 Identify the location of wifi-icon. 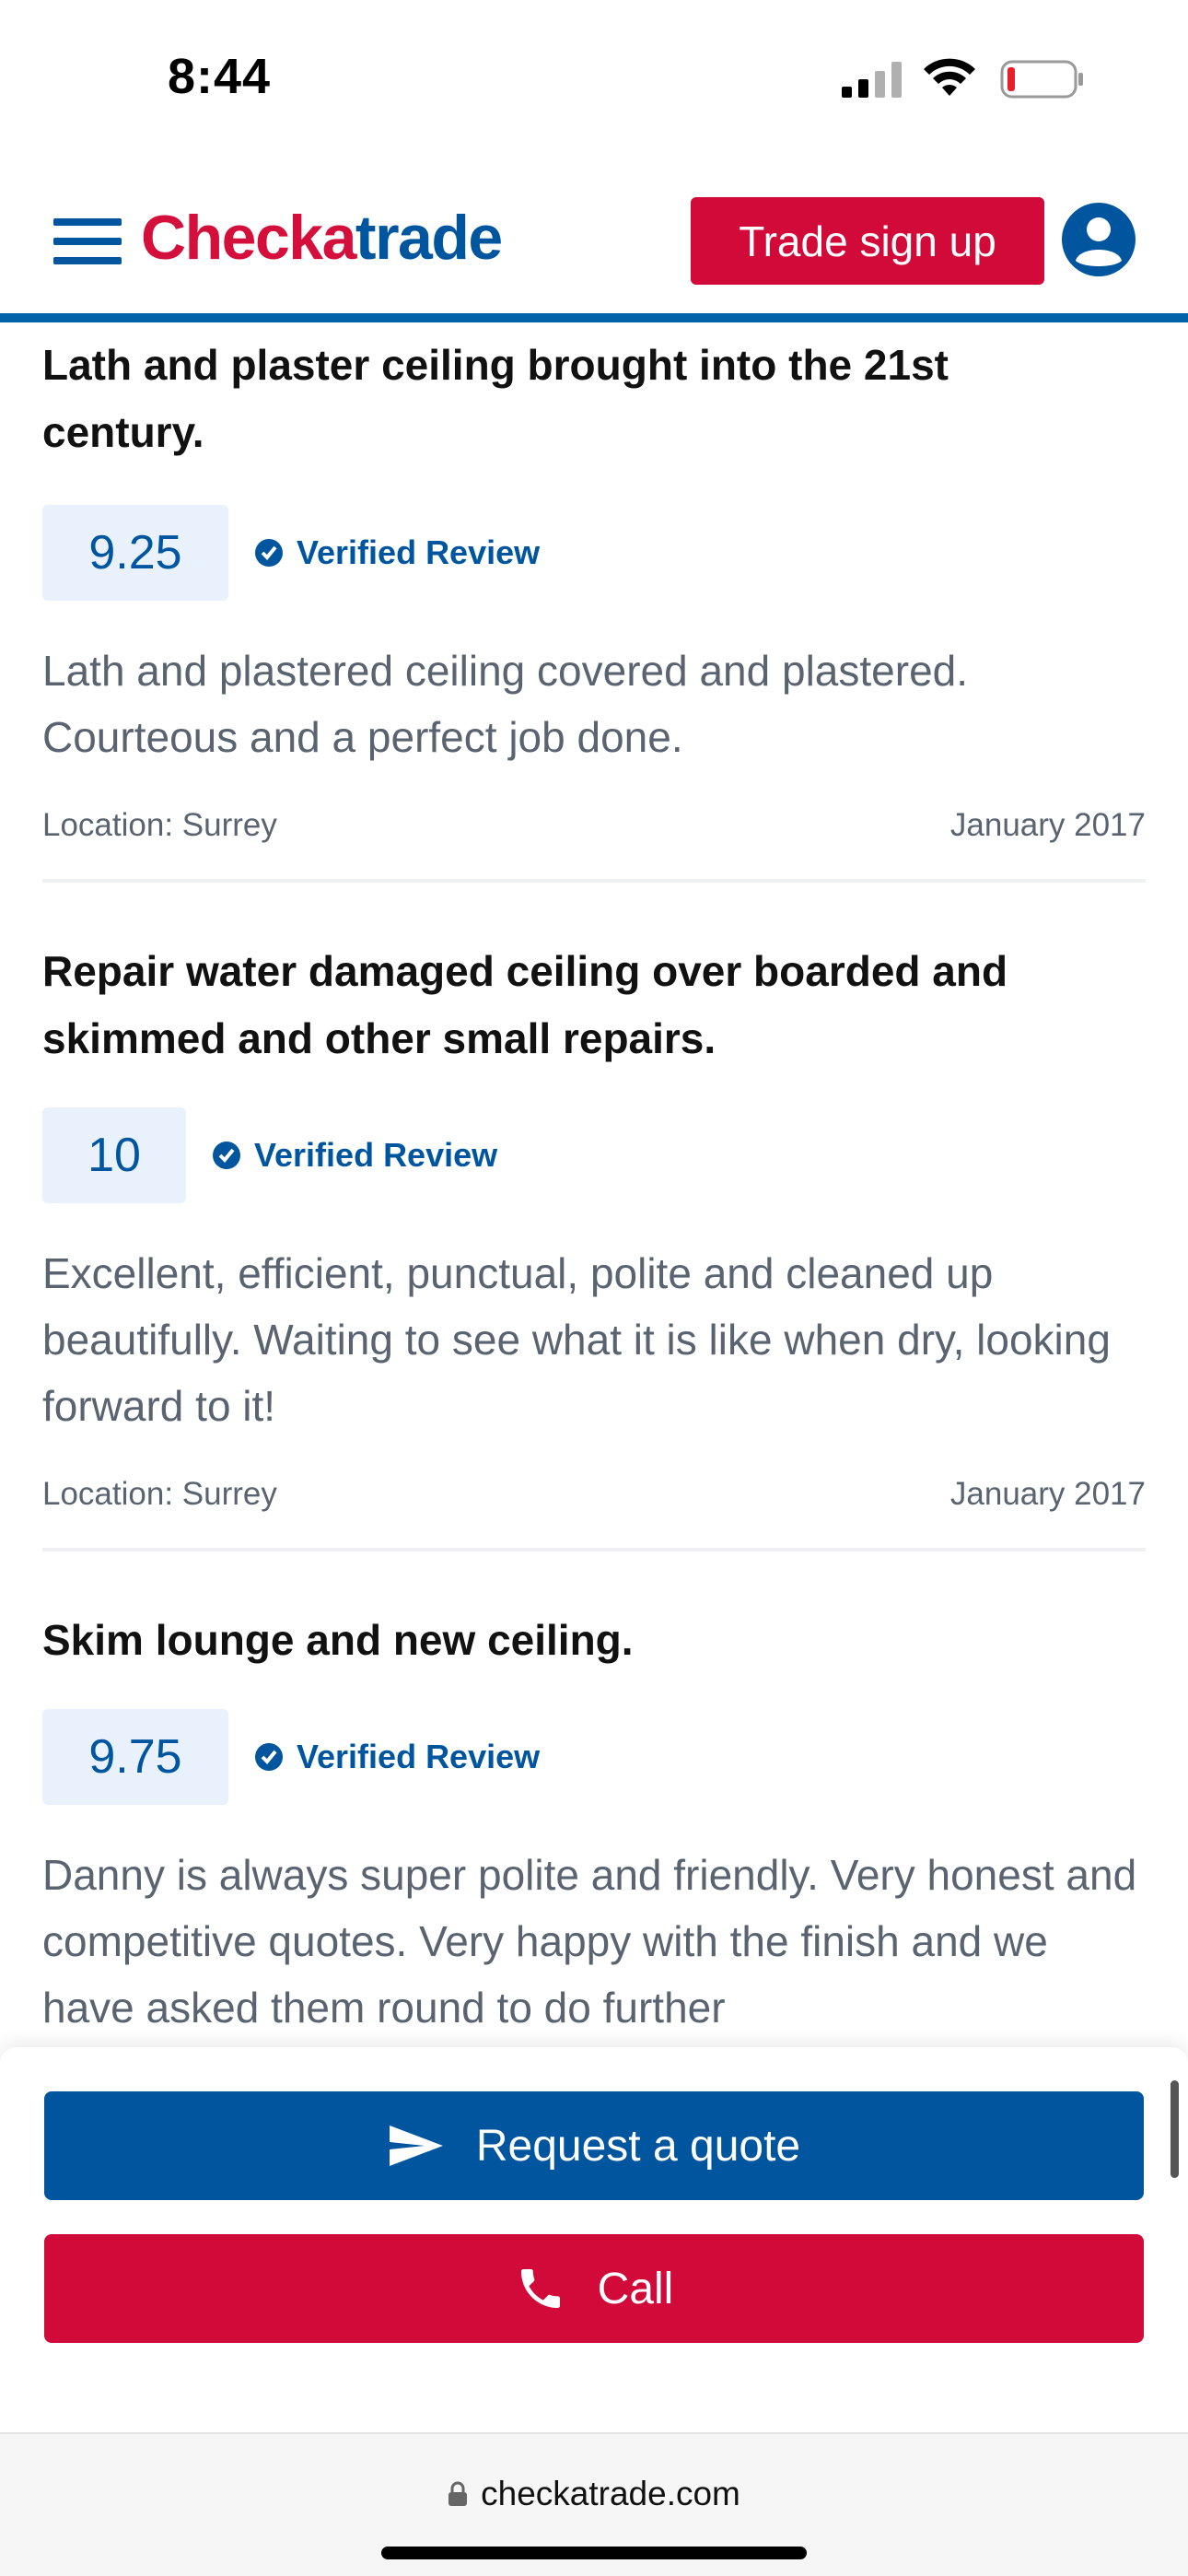
(949, 77).